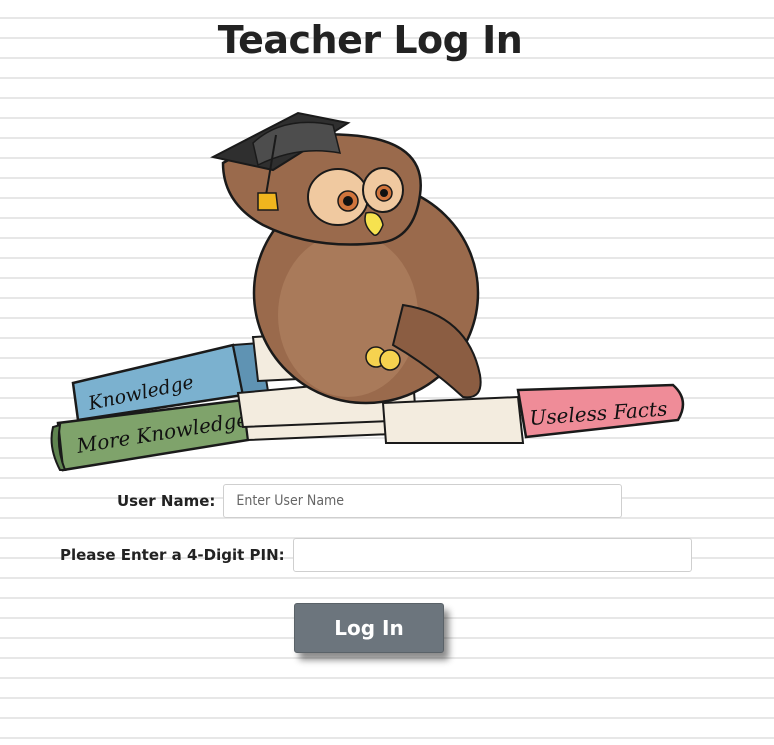 Image resolution: width=774 pixels, height=745 pixels. I want to click on book-useless-facts: Useless Facts, so click(533, 413).